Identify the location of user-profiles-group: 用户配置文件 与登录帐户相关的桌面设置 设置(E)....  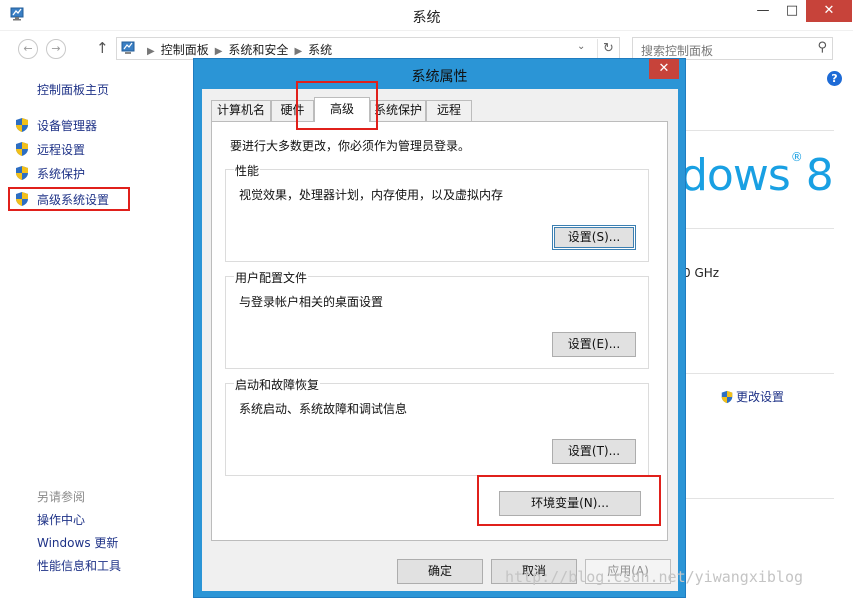
(437, 319).